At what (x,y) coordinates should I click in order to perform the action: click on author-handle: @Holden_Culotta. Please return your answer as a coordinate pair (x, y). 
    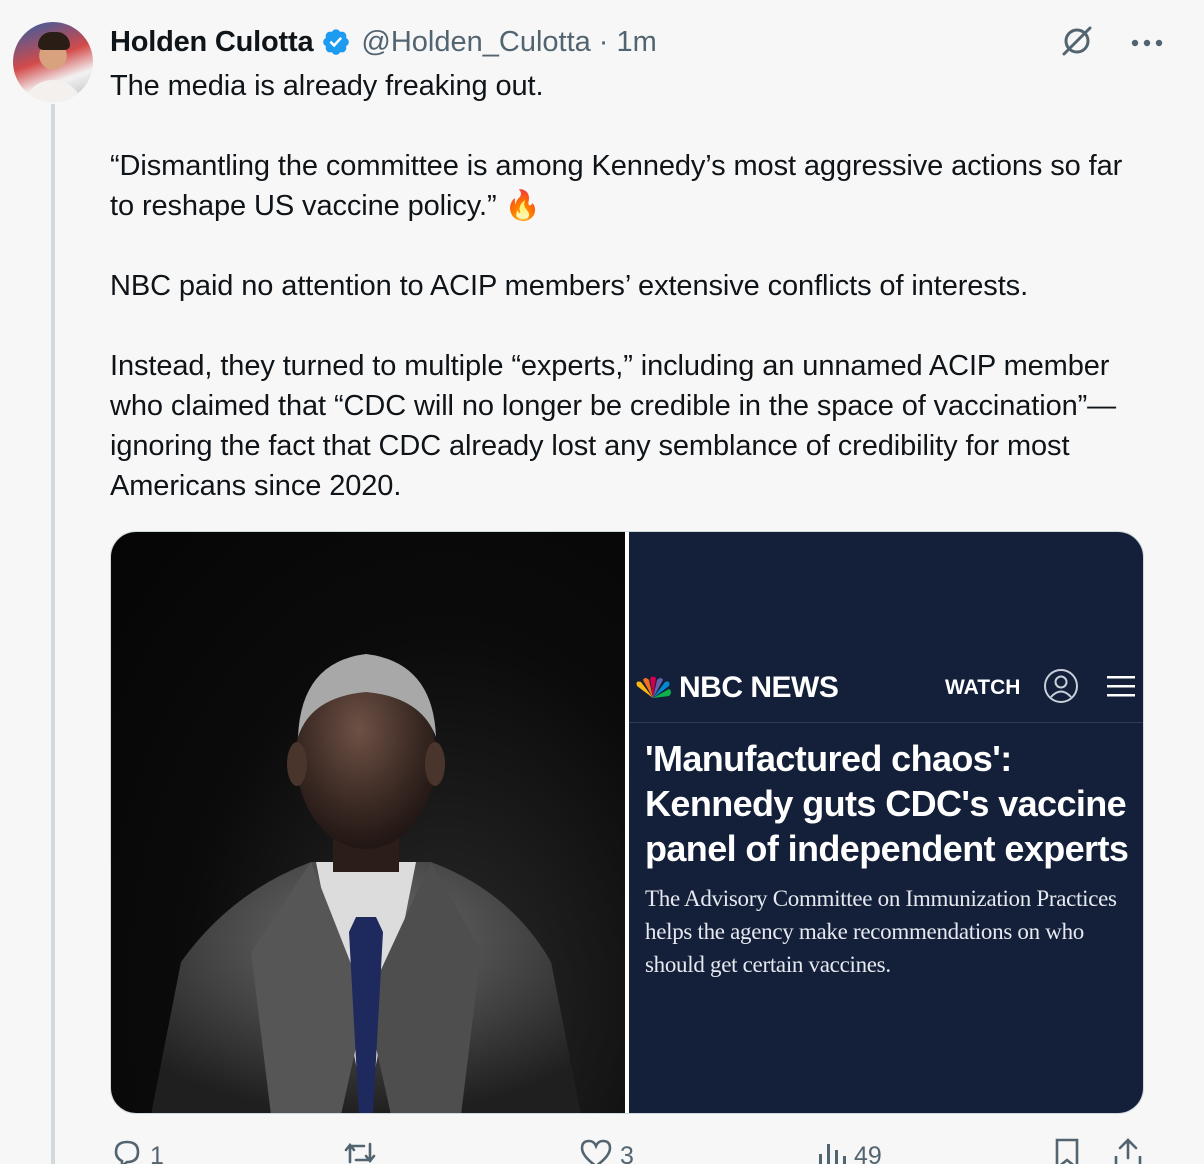
    Looking at the image, I should click on (475, 42).